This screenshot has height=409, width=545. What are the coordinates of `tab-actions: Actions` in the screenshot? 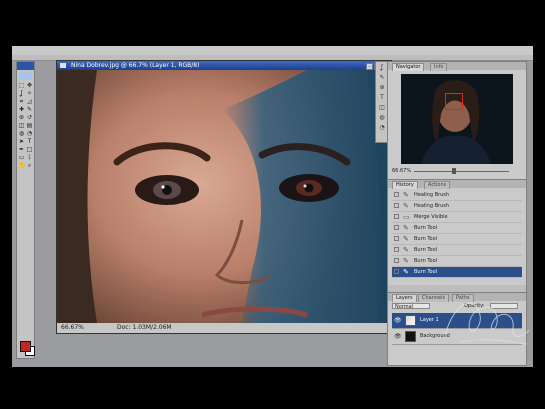 It's located at (437, 185).